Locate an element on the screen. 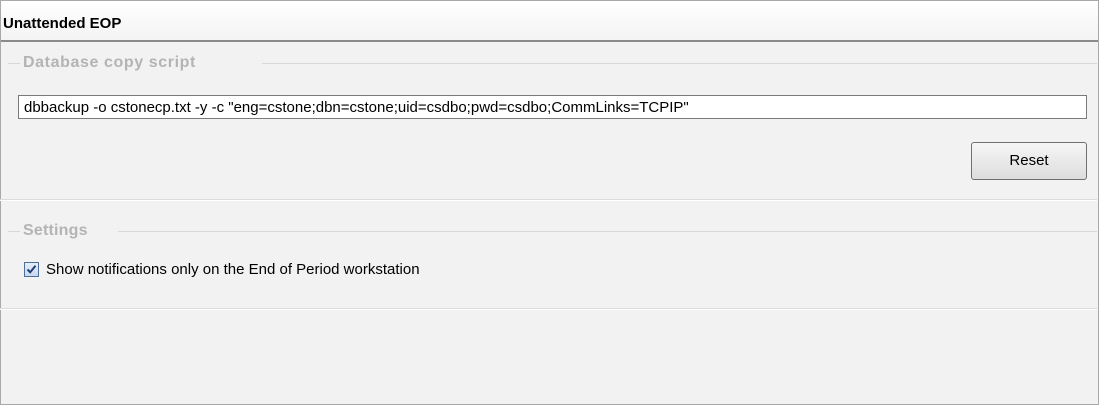 The width and height of the screenshot is (1099, 405). reset-button: Reset is located at coordinates (1029, 161).